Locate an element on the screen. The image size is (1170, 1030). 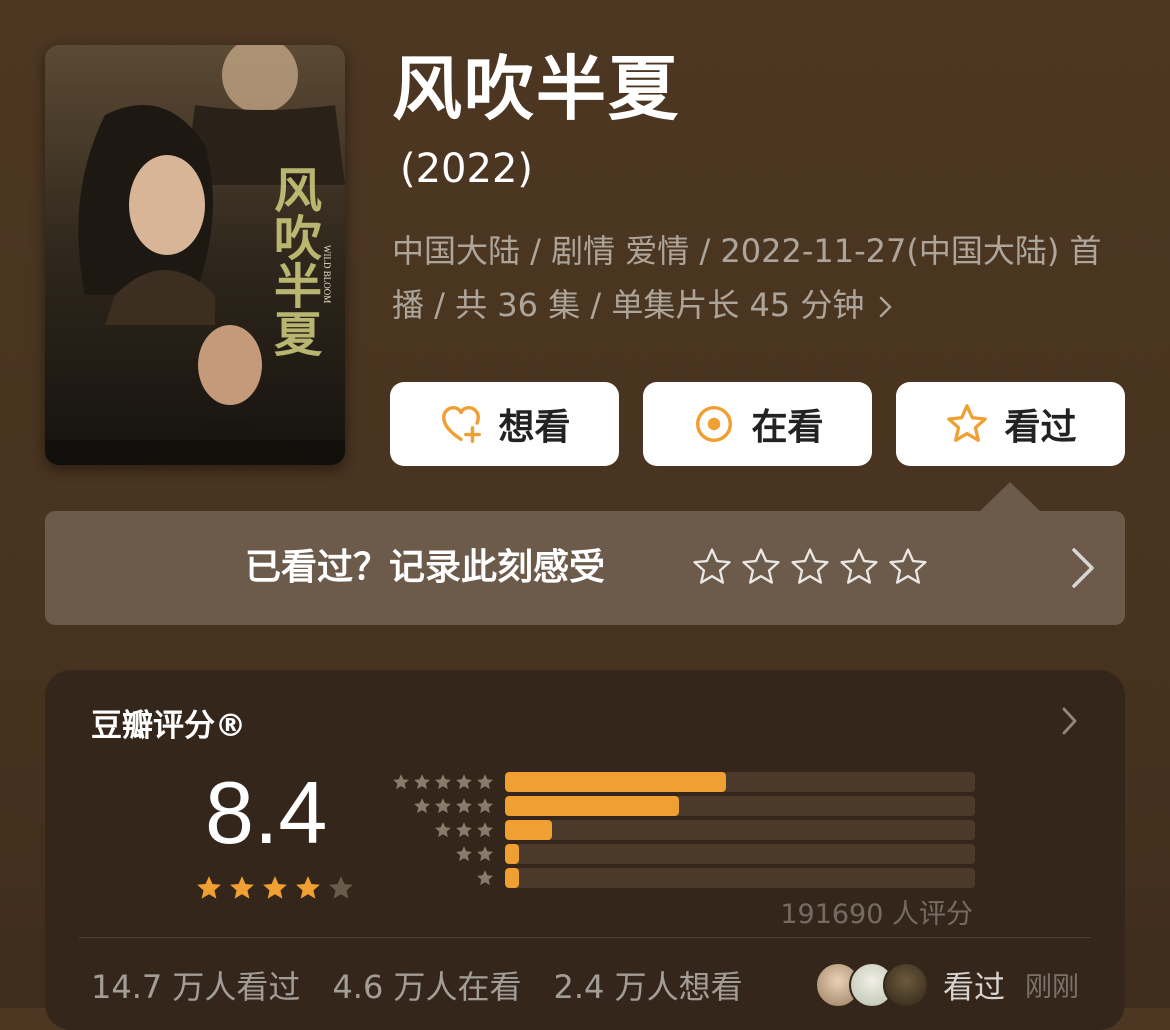
rate-prompt-bar: 已看过？记录此刻感受 is located at coordinates (585, 568).